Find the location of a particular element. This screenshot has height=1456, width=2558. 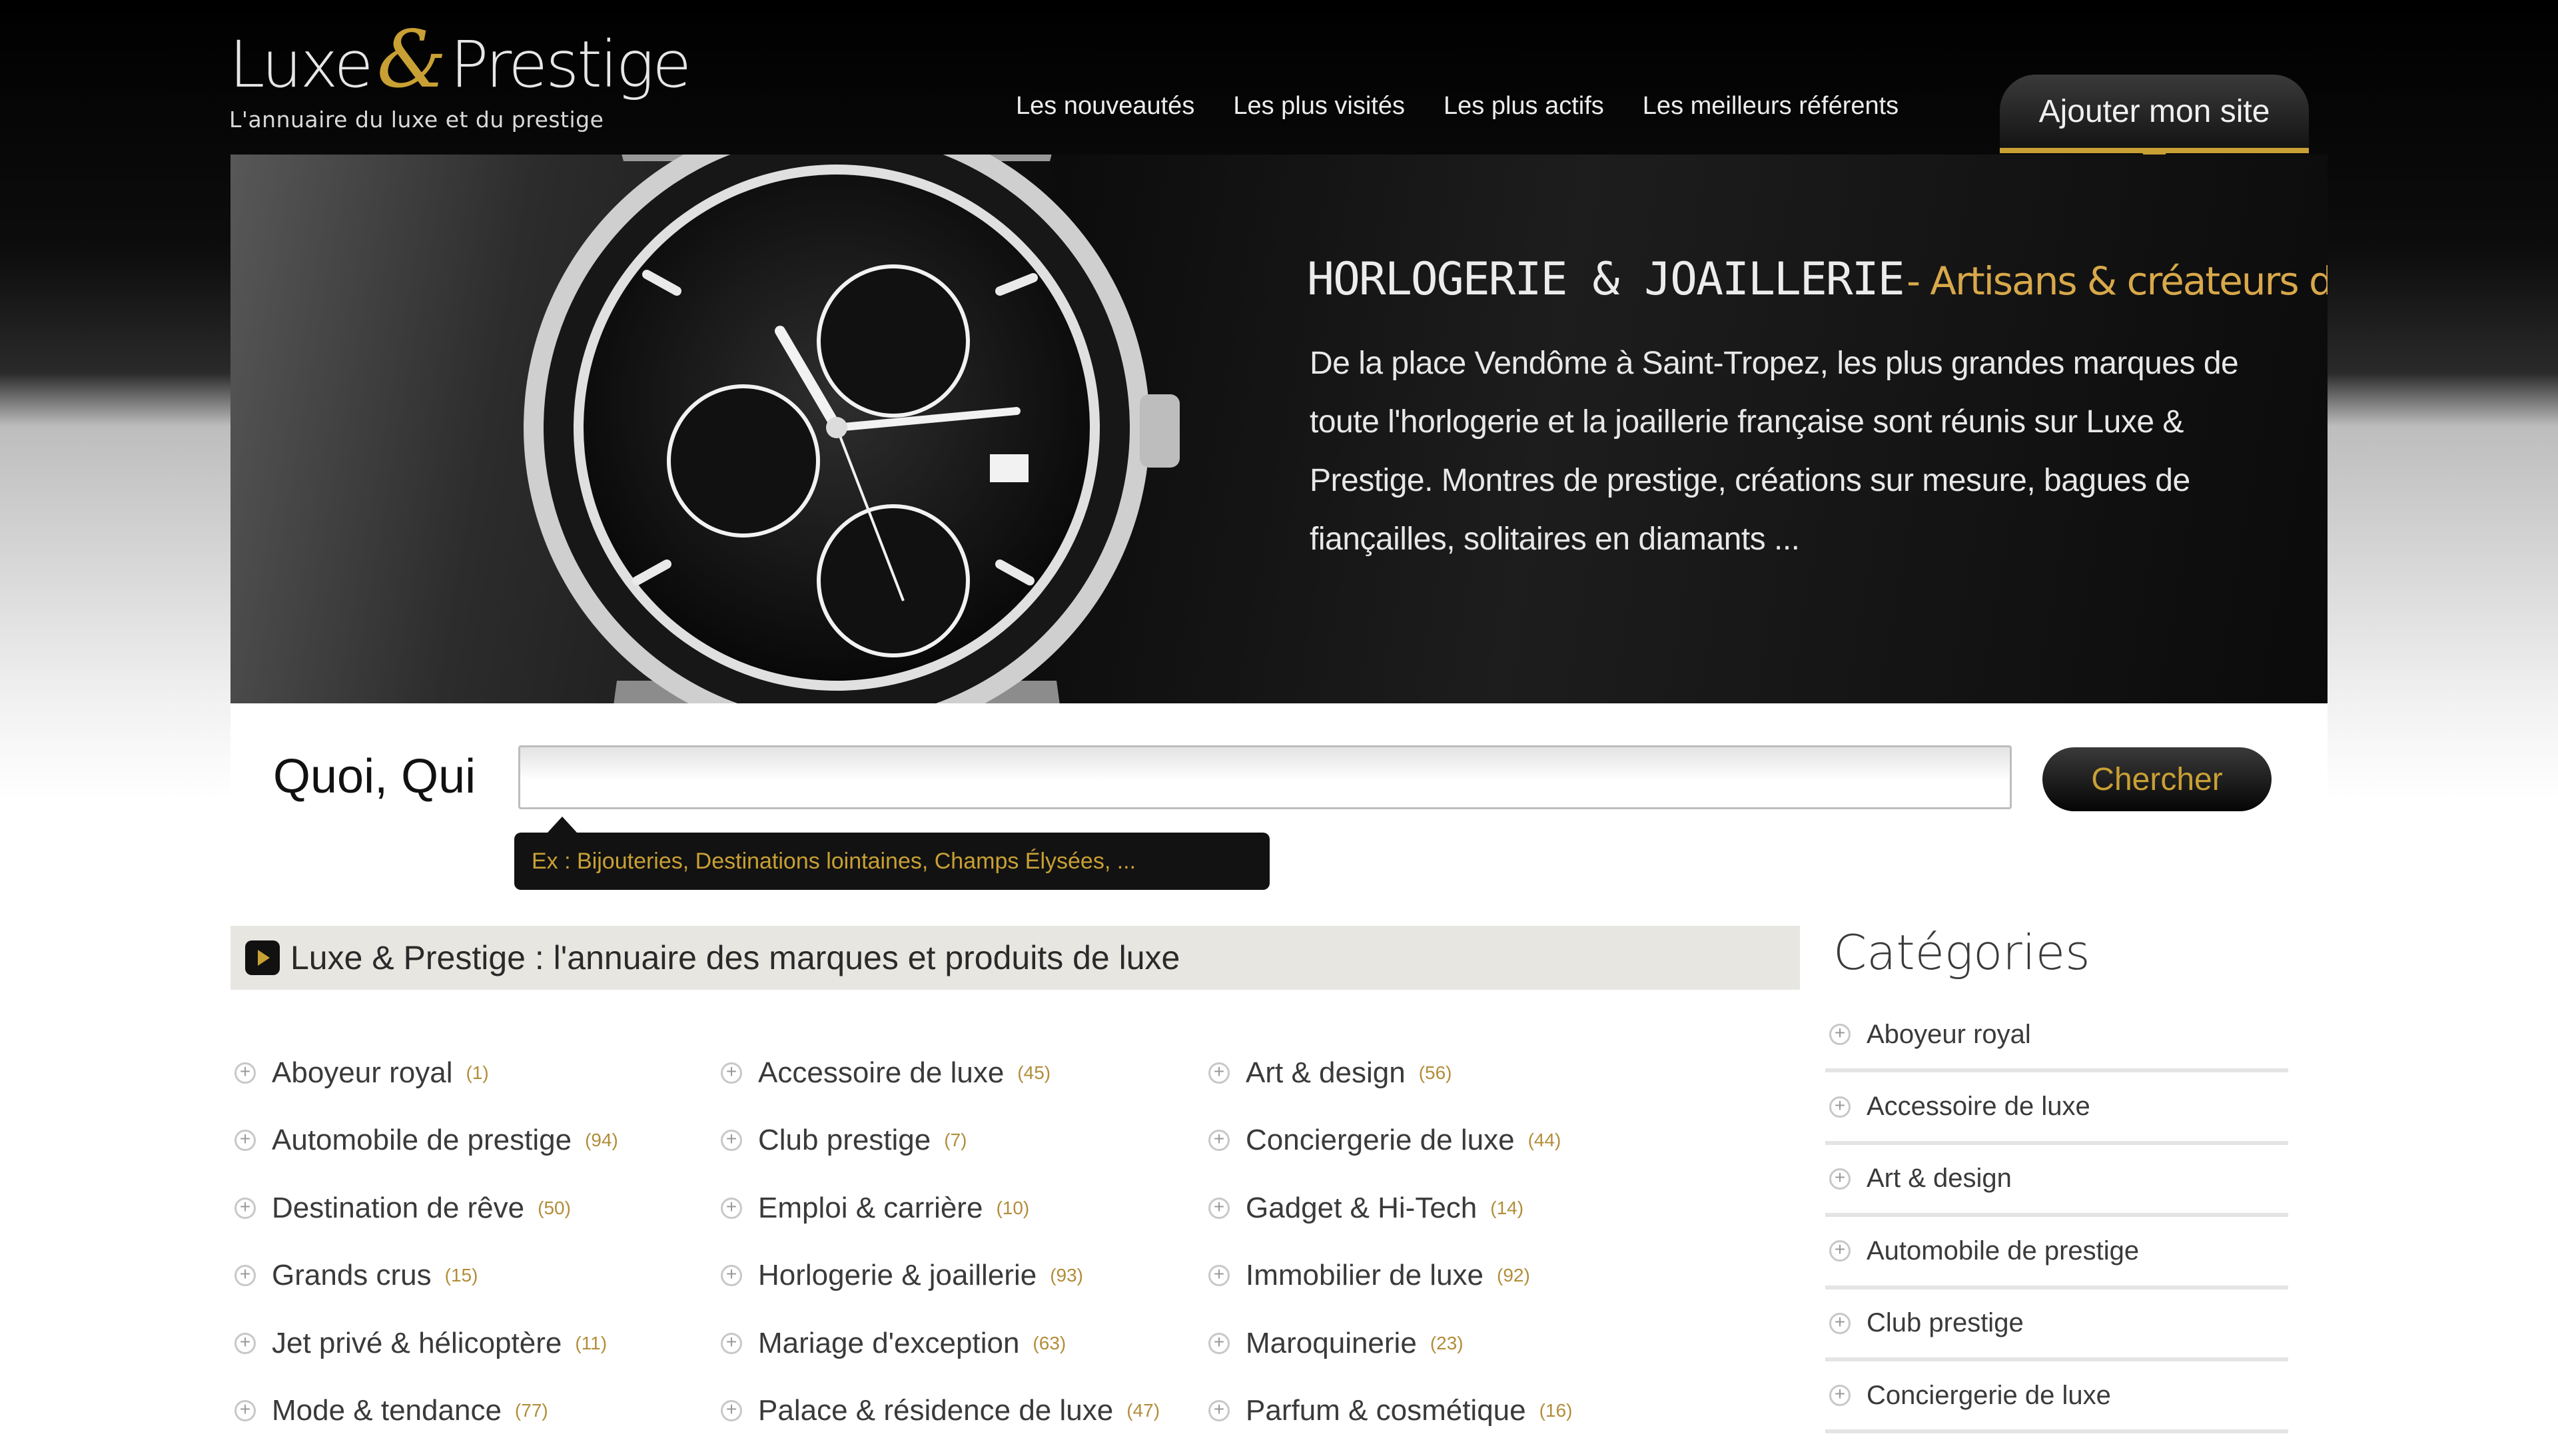

sidebar-item-conciergerie-de-luxe: Conciergerie de luxe is located at coordinates (2056, 1397).